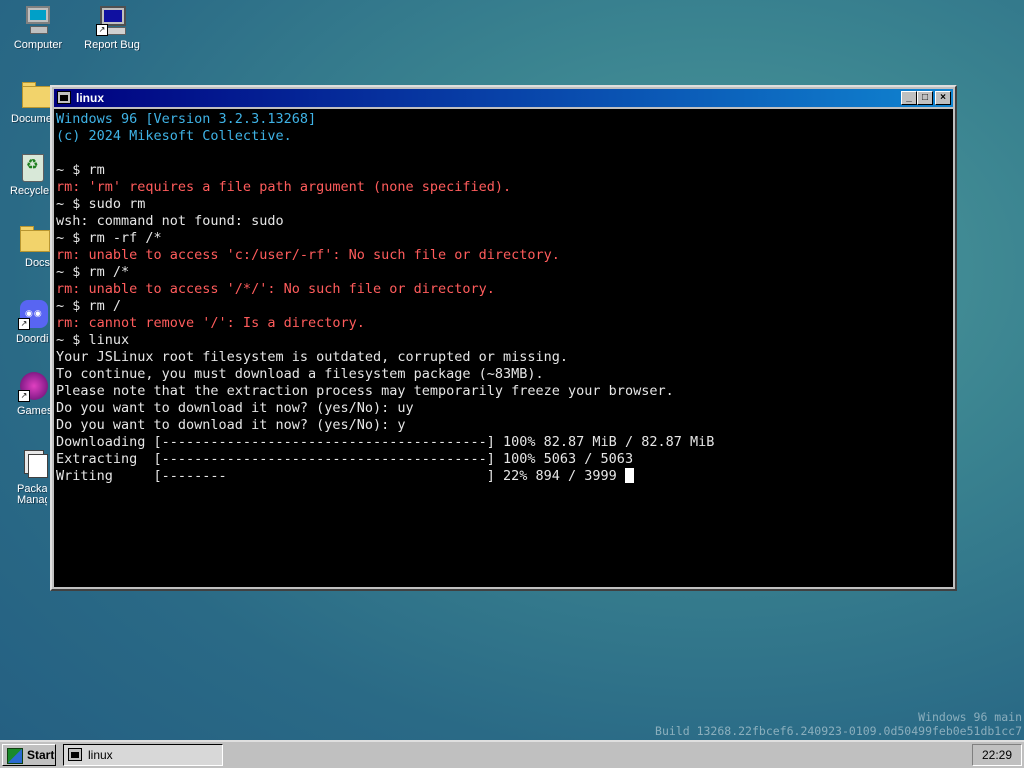 This screenshot has height=768, width=1024. What do you see at coordinates (41, 755) in the screenshot?
I see `start-label: Start` at bounding box center [41, 755].